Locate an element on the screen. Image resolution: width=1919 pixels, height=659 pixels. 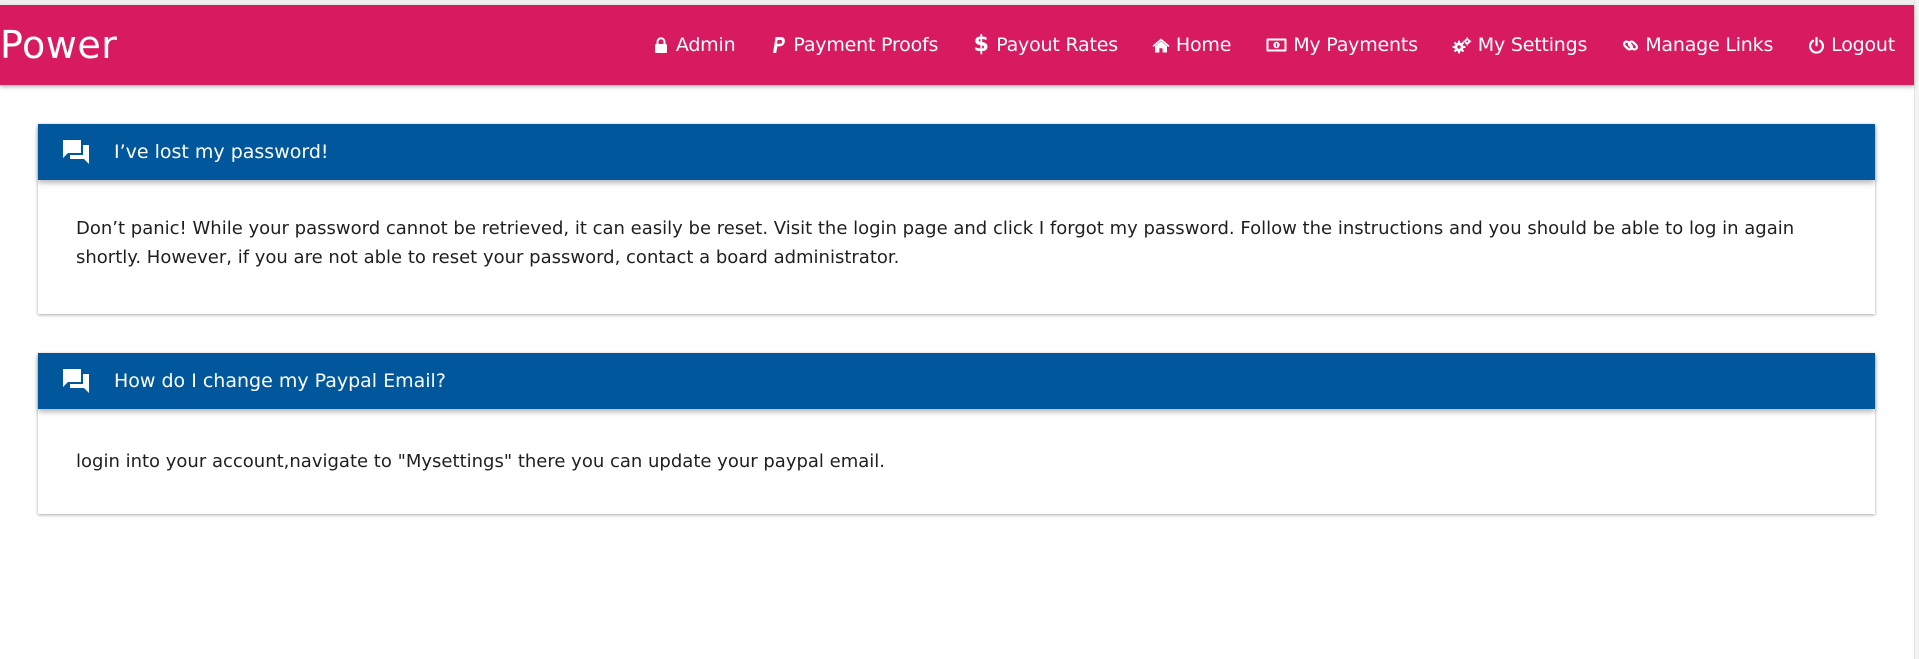
nav-item-label: Logout is located at coordinates (1863, 45).